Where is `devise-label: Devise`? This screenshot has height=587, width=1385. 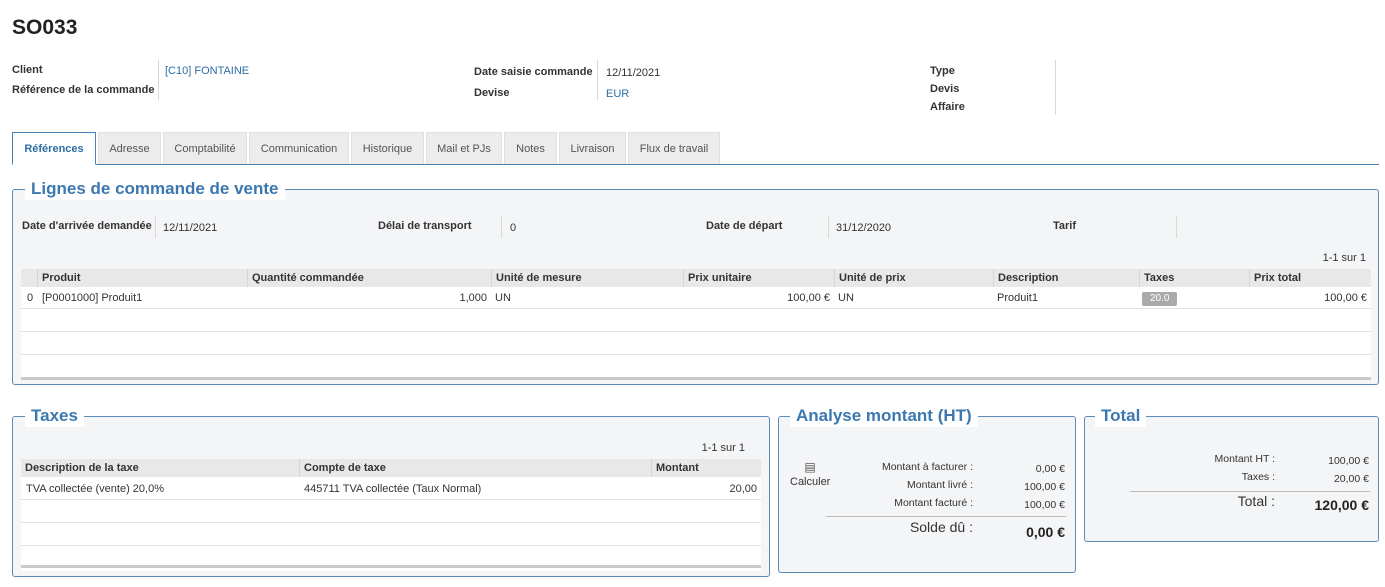 devise-label: Devise is located at coordinates (492, 93).